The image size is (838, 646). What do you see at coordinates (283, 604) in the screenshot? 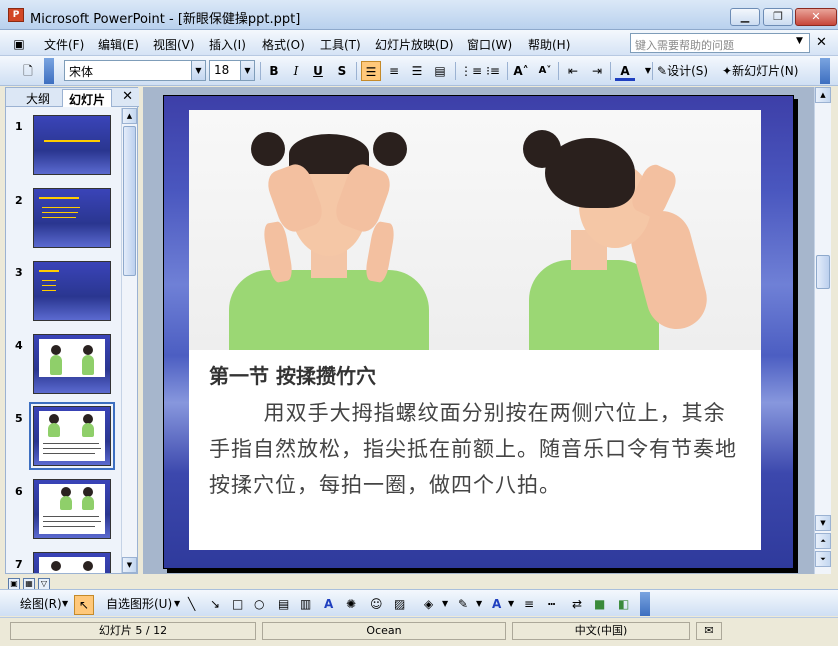
I see `textbox-tool-icon: ▤` at bounding box center [283, 604].